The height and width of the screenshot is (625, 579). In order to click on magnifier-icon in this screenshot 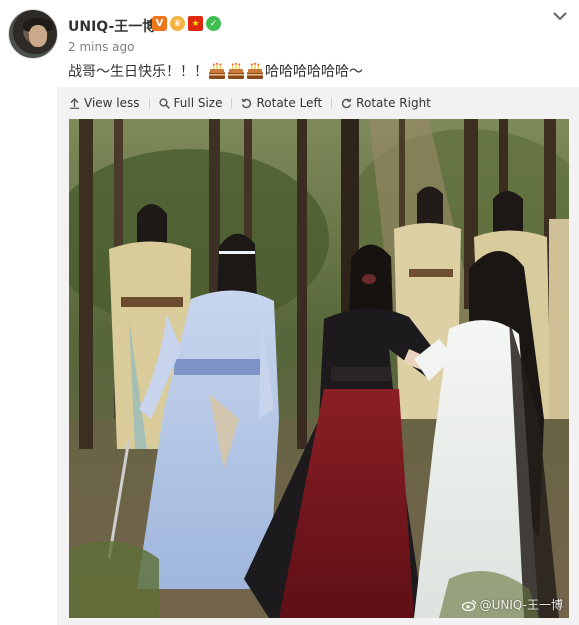, I will do `click(164, 103)`.